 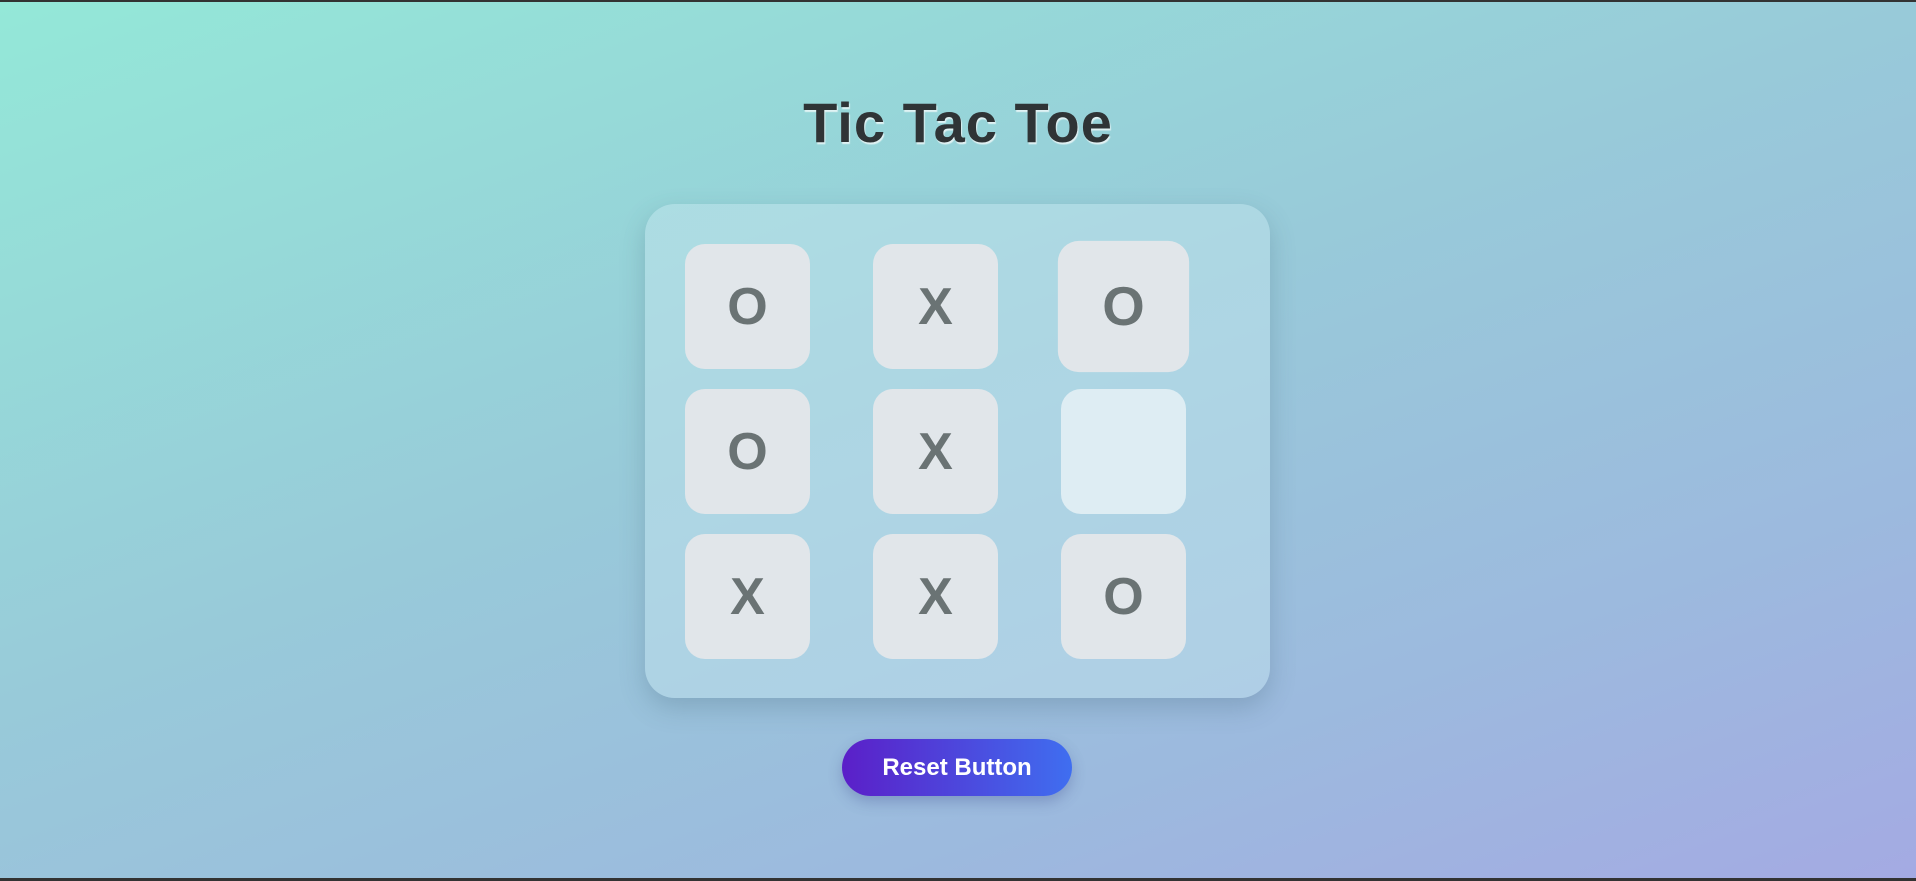 What do you see at coordinates (1123, 306) in the screenshot?
I see `cell-3: O` at bounding box center [1123, 306].